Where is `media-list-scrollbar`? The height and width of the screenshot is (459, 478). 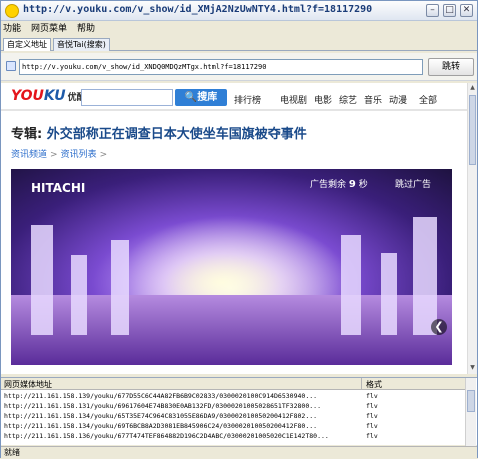
media-list-scrollbar is located at coordinates (470, 412).